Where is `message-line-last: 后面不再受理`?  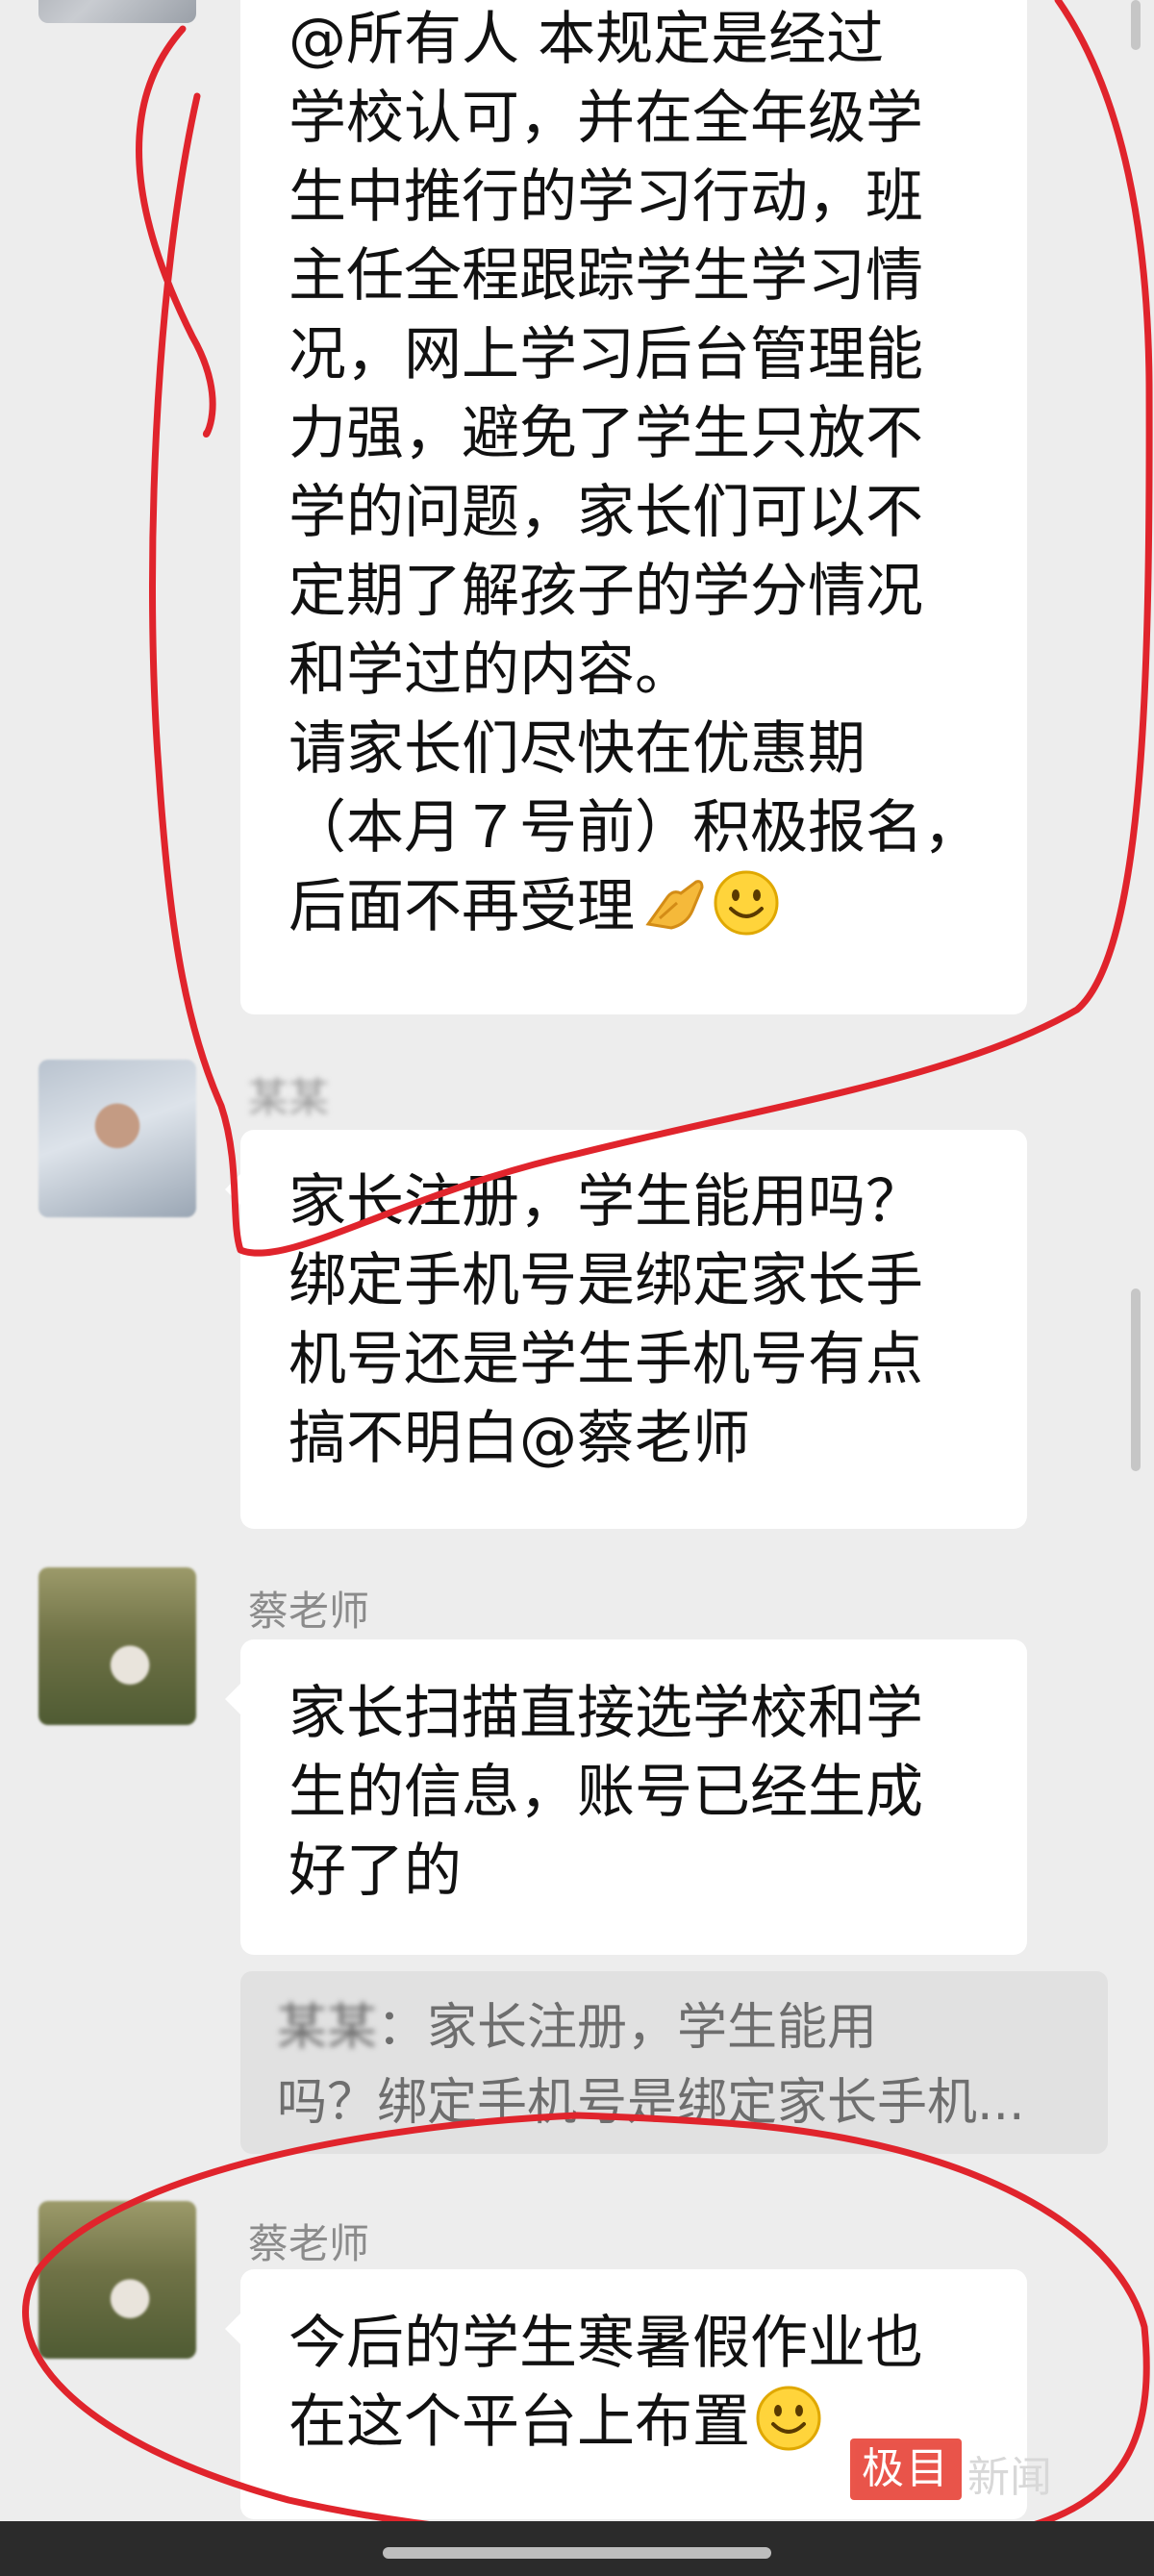
message-line-last: 后面不再受理 is located at coordinates (658, 906).